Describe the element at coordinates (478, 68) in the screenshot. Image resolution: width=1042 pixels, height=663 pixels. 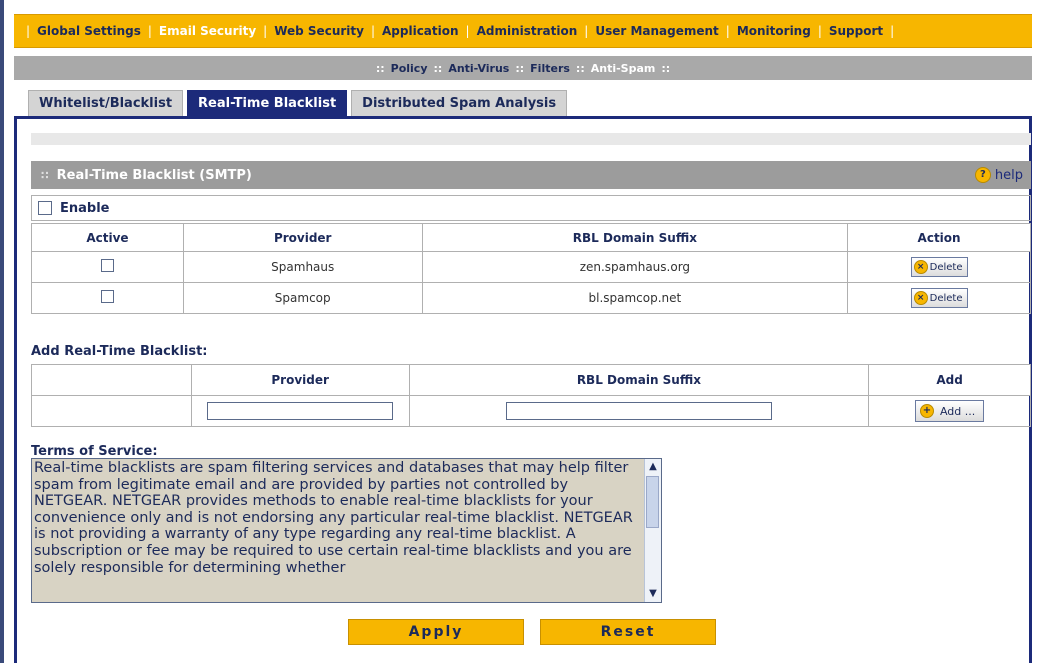
I see `subnav-anti-virus: Anti-Virus` at that location.